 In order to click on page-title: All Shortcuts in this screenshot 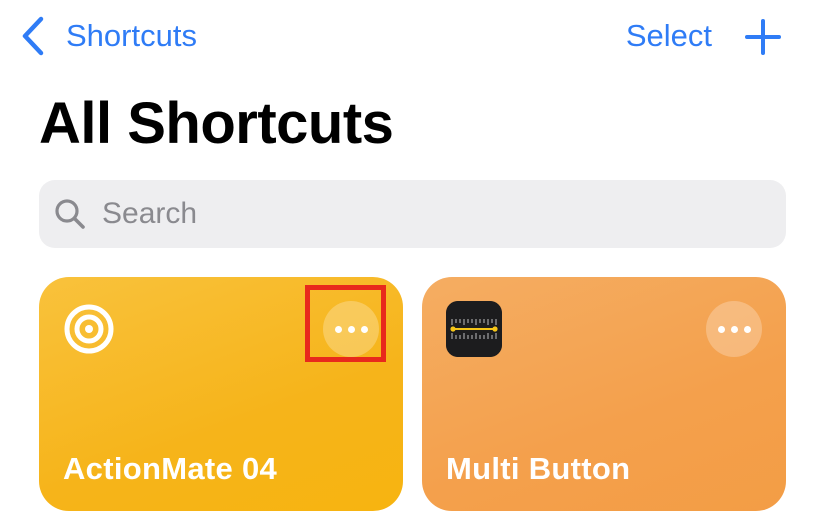, I will do `click(216, 123)`.